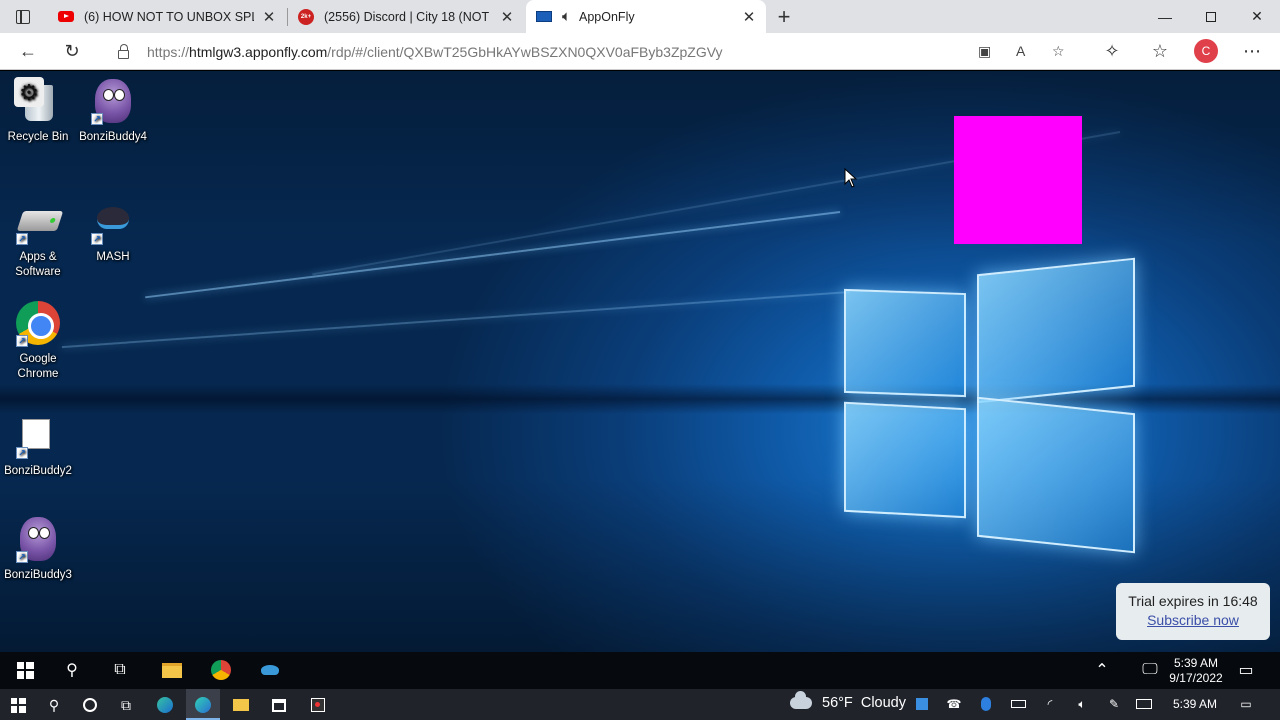 Image resolution: width=1280 pixels, height=720 pixels. What do you see at coordinates (113, 231) in the screenshot?
I see `desktop-icon-mash: ↗ MASH` at bounding box center [113, 231].